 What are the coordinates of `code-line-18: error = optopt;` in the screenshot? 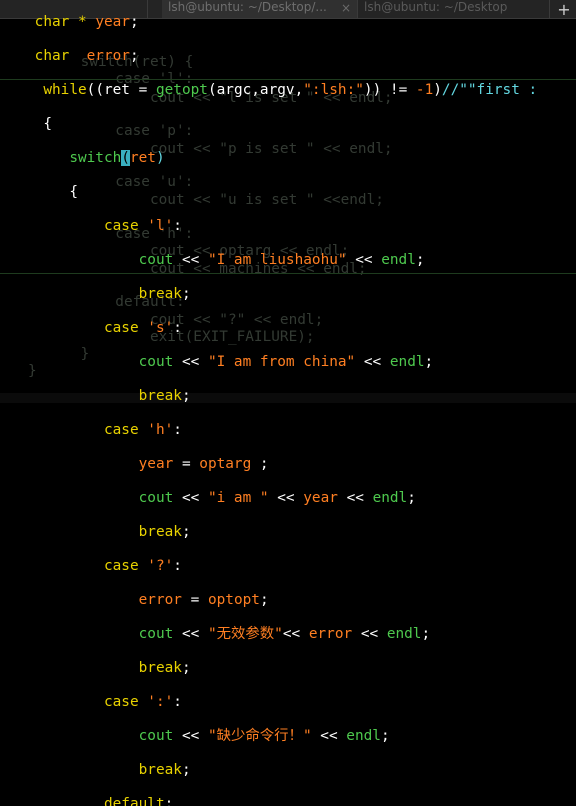 It's located at (203, 600).